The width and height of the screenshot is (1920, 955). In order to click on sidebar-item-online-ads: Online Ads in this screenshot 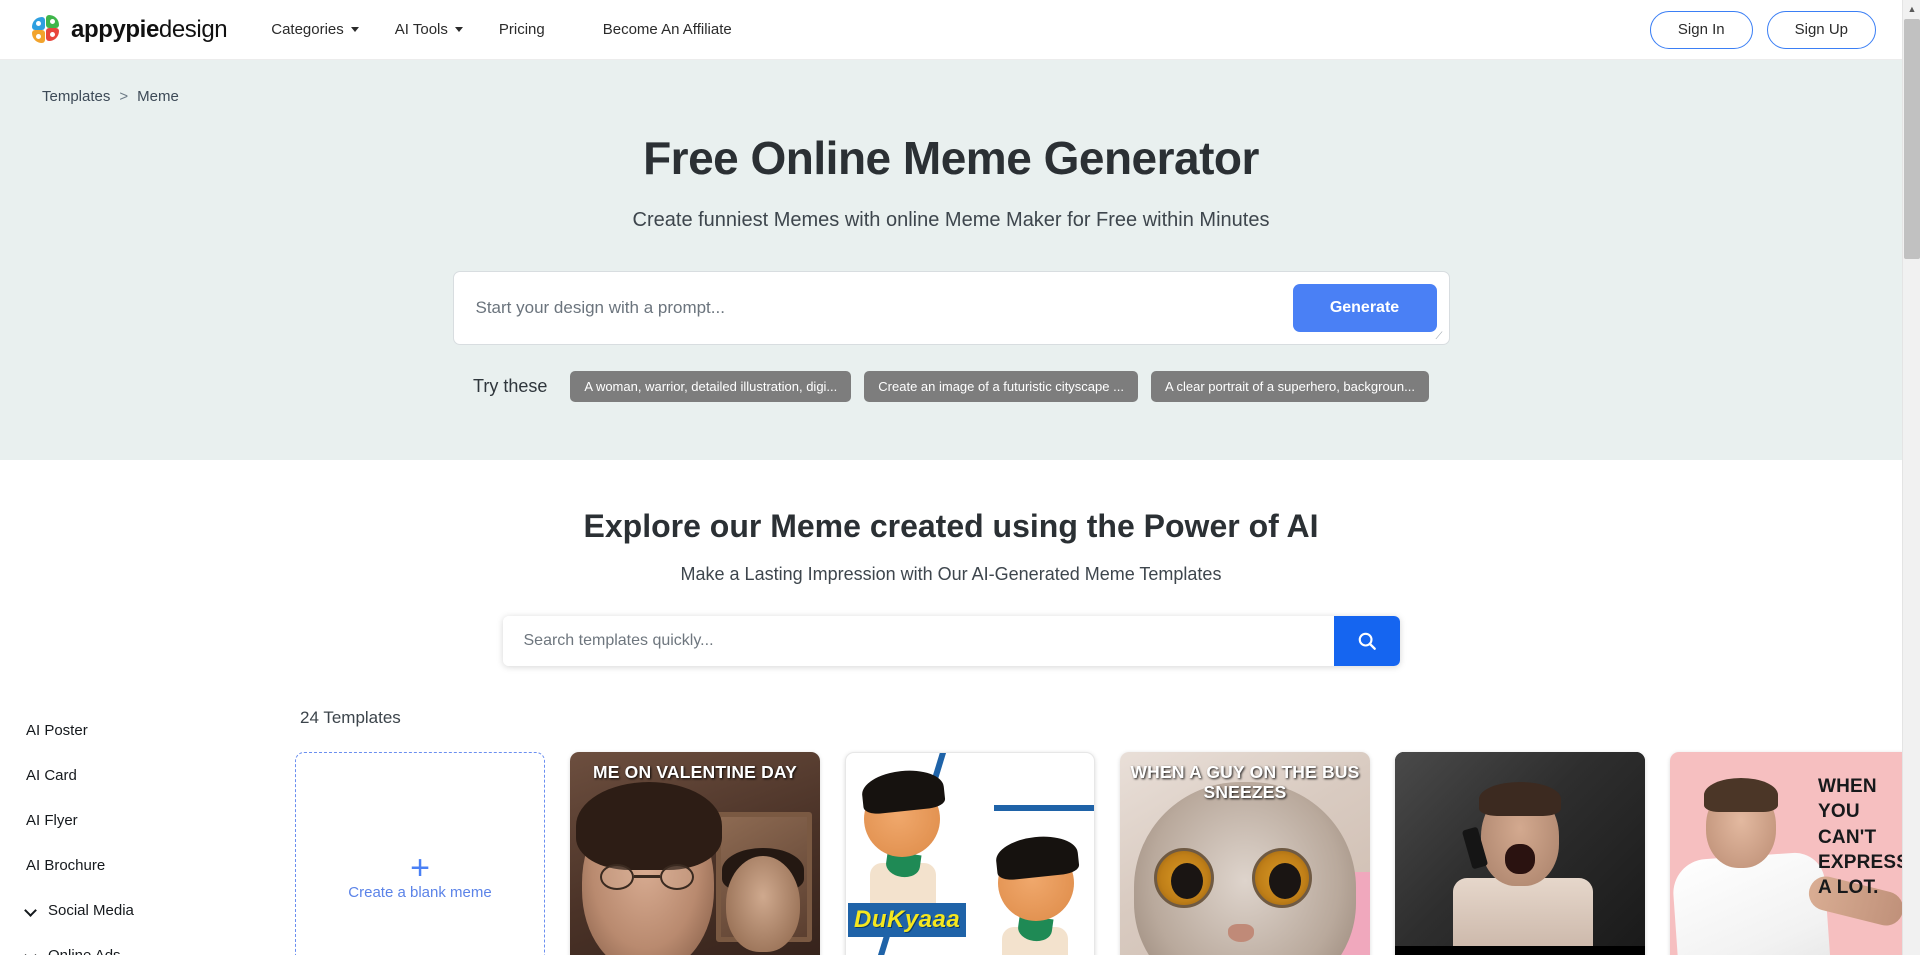, I will do `click(160, 944)`.